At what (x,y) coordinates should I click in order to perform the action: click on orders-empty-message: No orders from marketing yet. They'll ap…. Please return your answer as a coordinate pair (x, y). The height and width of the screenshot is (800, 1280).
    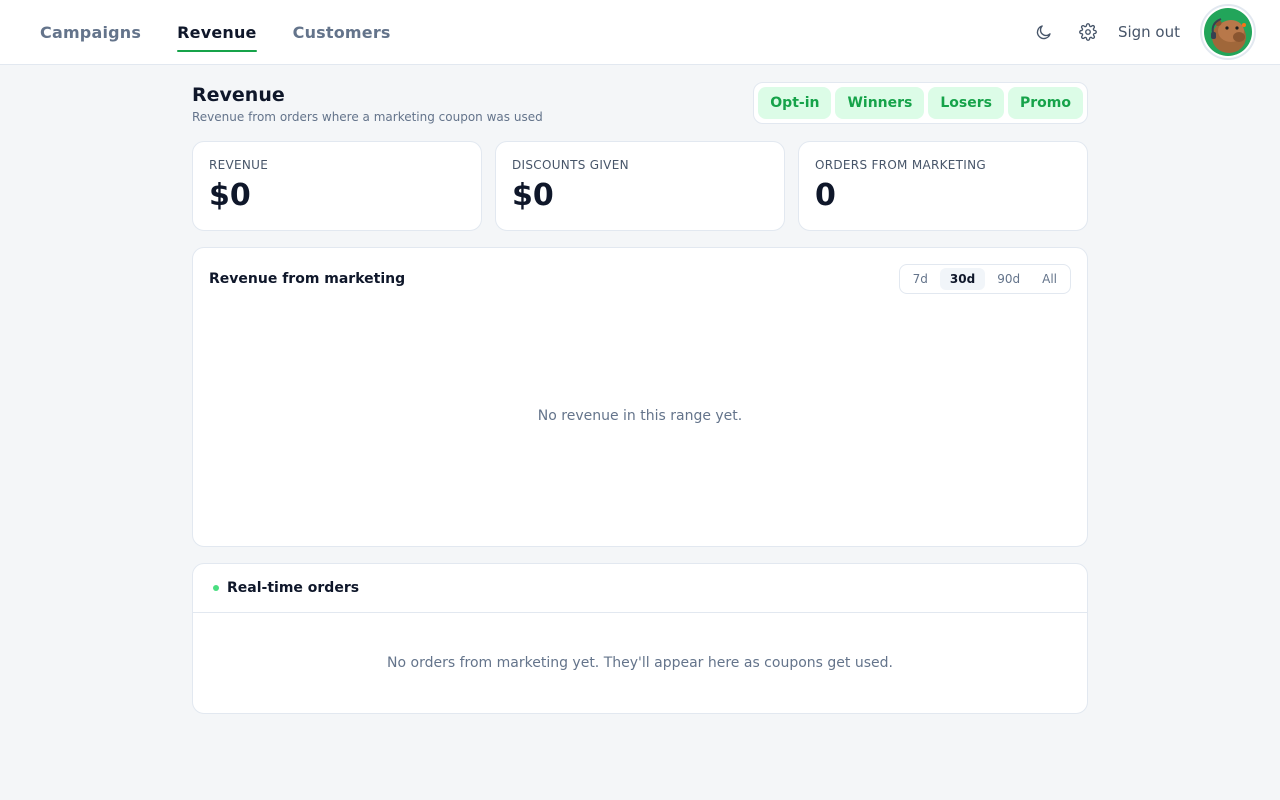
    Looking at the image, I should click on (640, 663).